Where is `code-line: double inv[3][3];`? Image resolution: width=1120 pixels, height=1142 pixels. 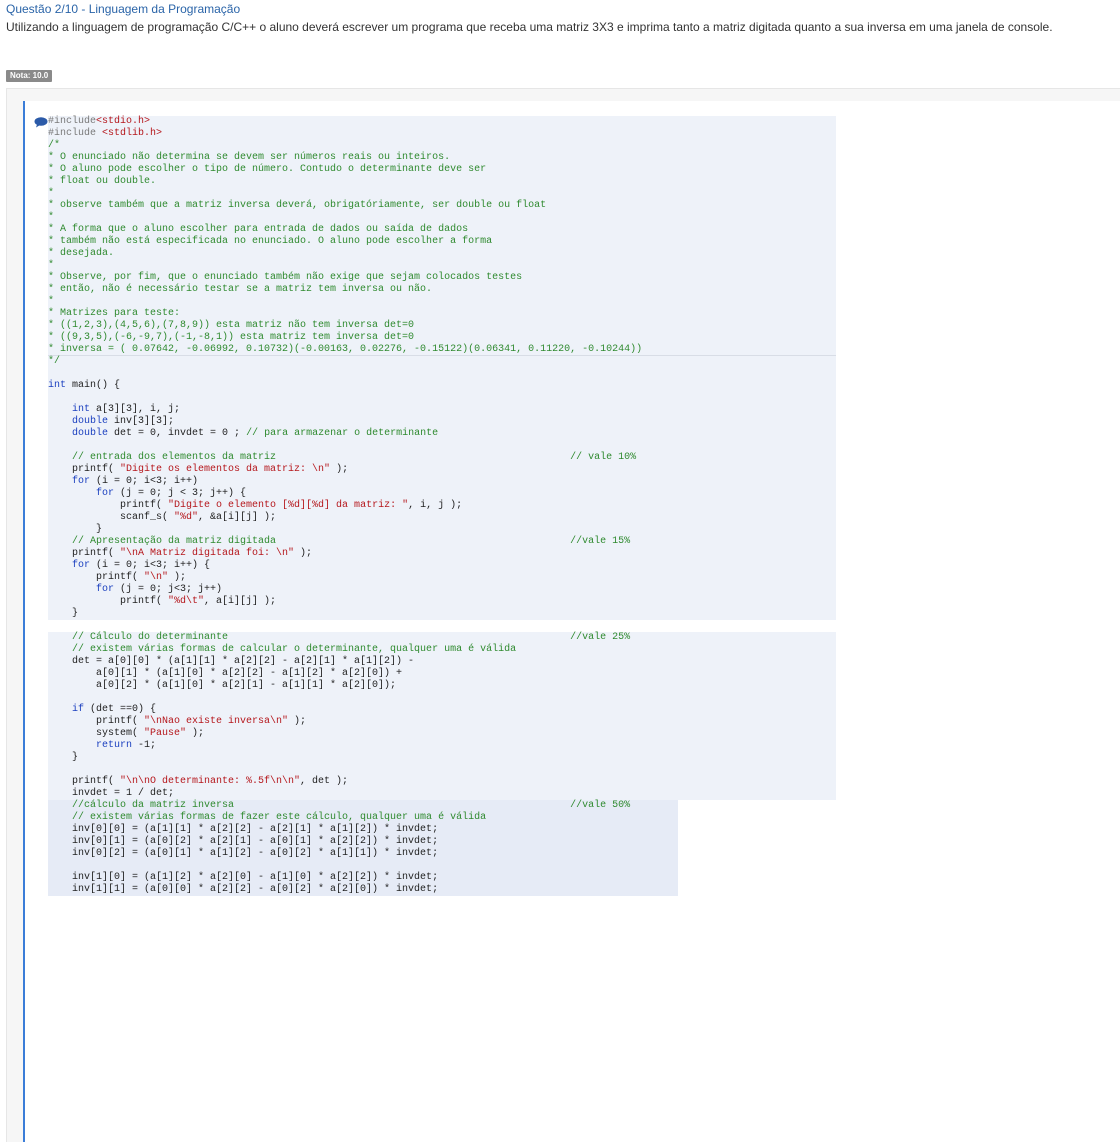
code-line: double inv[3][3]; is located at coordinates (442, 422).